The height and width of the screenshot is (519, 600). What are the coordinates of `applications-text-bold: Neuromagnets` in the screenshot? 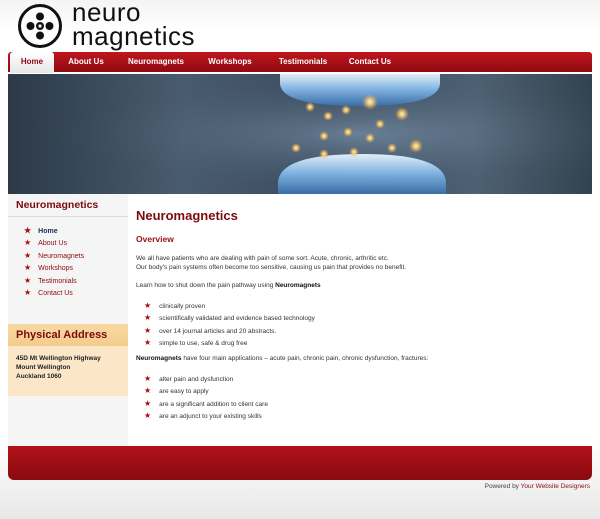 It's located at (159, 358).